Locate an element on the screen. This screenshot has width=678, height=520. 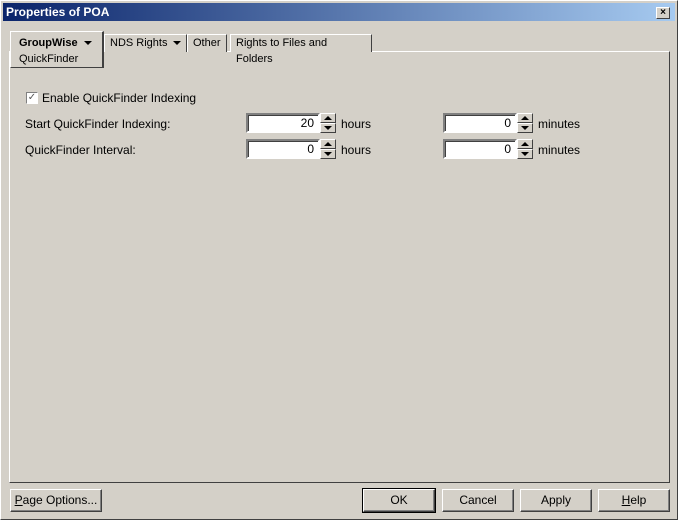
enable-quickfinder-label: Enable QuickFinder Indexing is located at coordinates (119, 98).